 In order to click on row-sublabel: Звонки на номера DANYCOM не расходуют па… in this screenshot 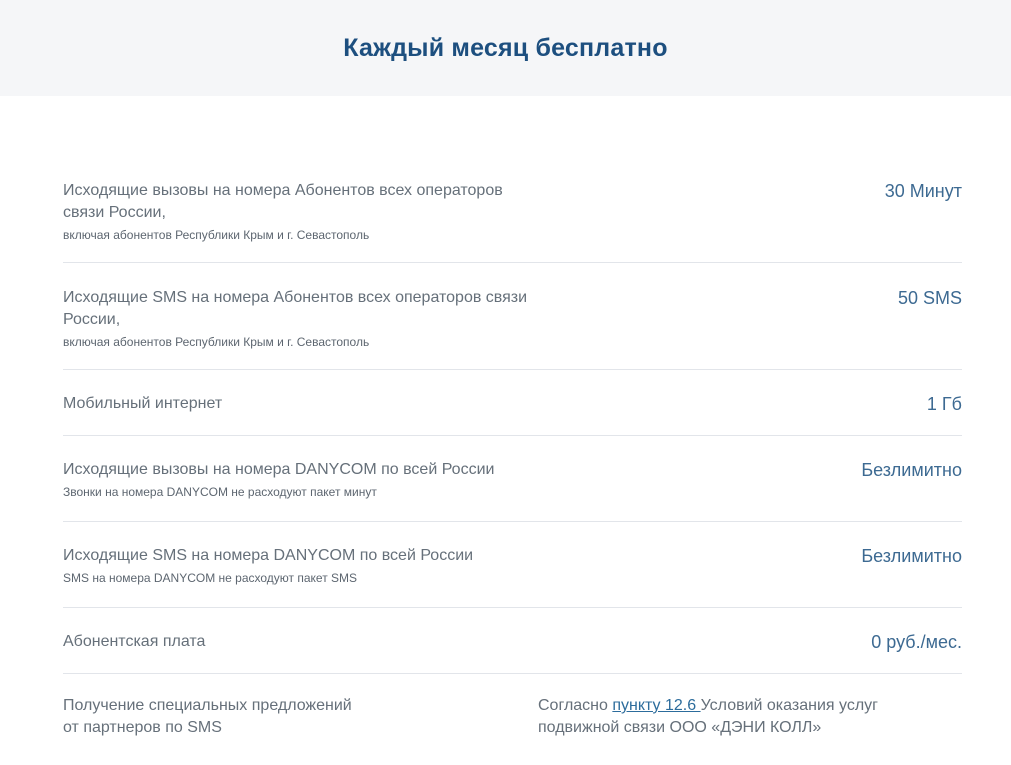, I will do `click(220, 492)`.